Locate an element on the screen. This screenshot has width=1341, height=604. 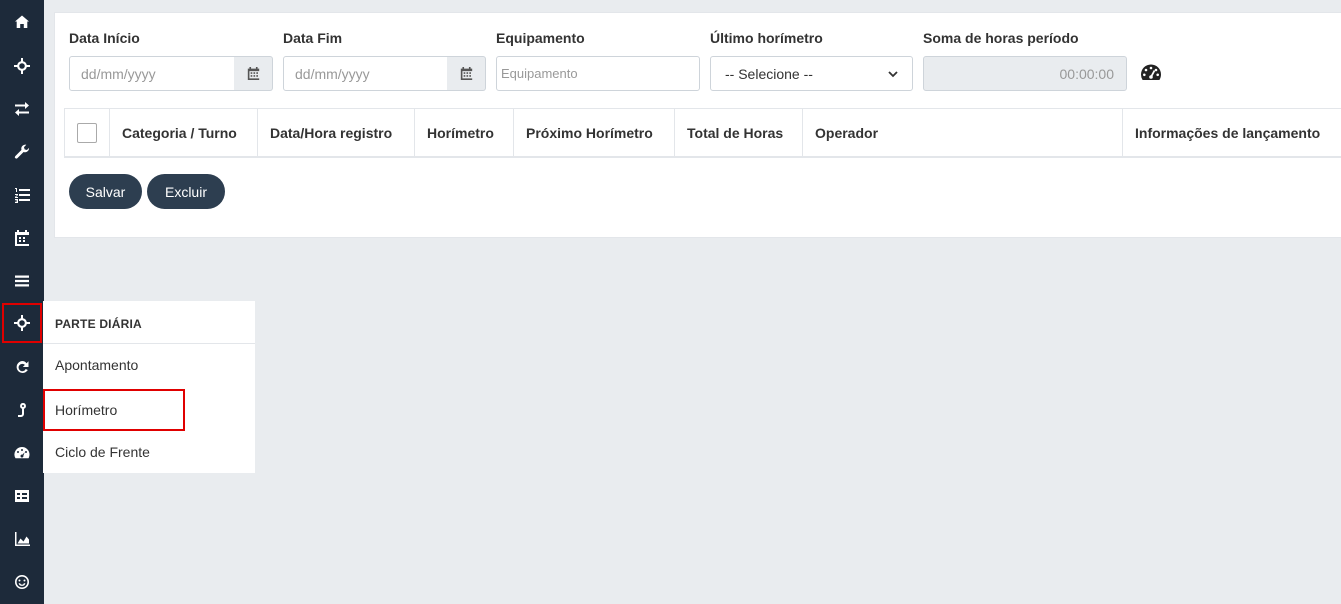
data-fim-label: Data Fim is located at coordinates (313, 38).